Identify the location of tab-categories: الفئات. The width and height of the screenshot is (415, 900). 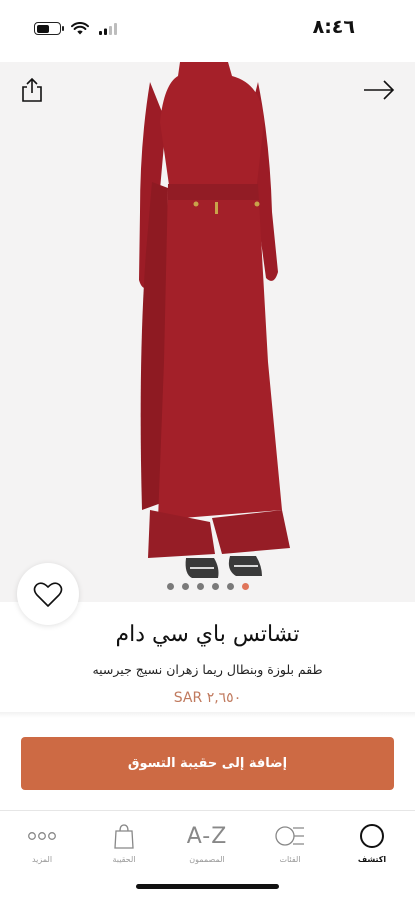
(290, 842).